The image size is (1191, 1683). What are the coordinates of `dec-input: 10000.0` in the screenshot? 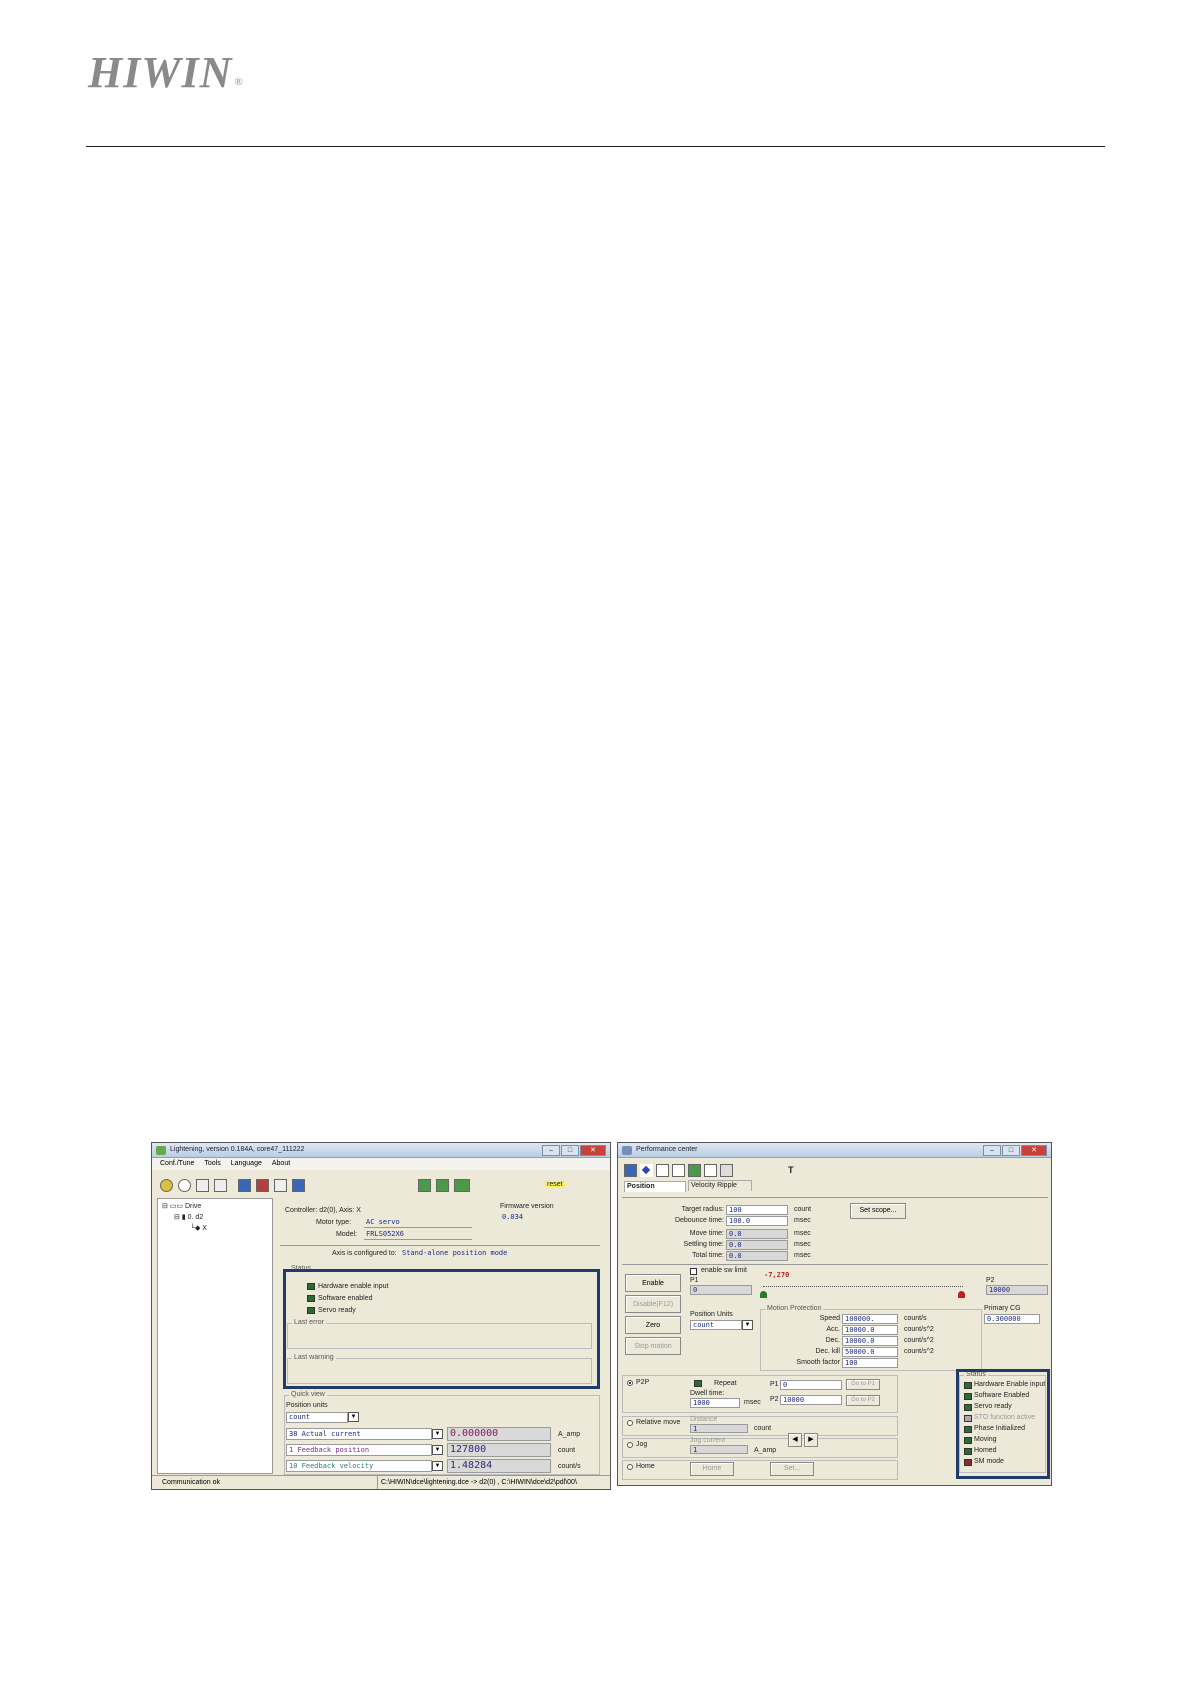 It's located at (870, 1341).